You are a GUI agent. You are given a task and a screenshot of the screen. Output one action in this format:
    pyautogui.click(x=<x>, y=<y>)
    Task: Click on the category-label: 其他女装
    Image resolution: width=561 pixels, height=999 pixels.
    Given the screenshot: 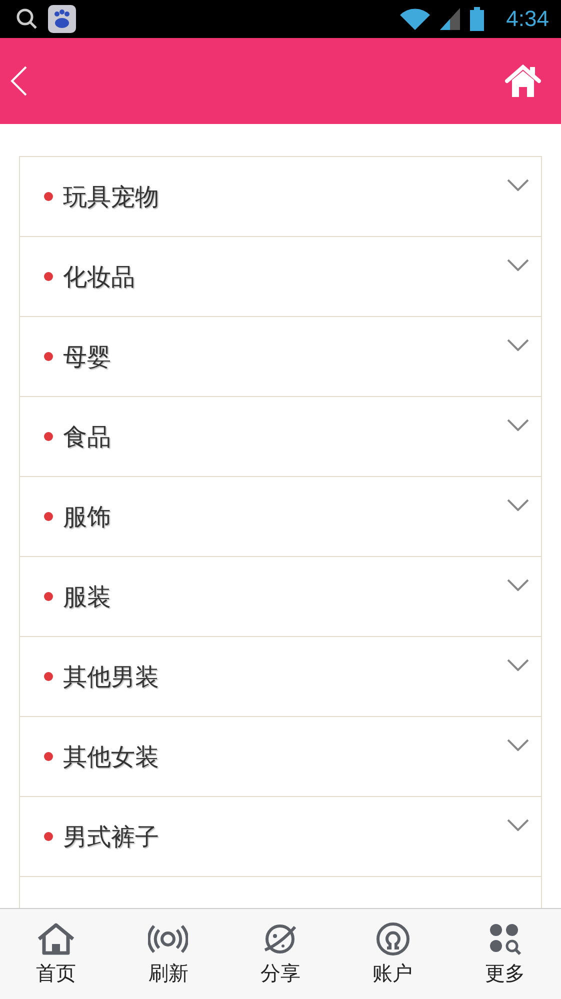 What is the action you would take?
    pyautogui.click(x=111, y=757)
    